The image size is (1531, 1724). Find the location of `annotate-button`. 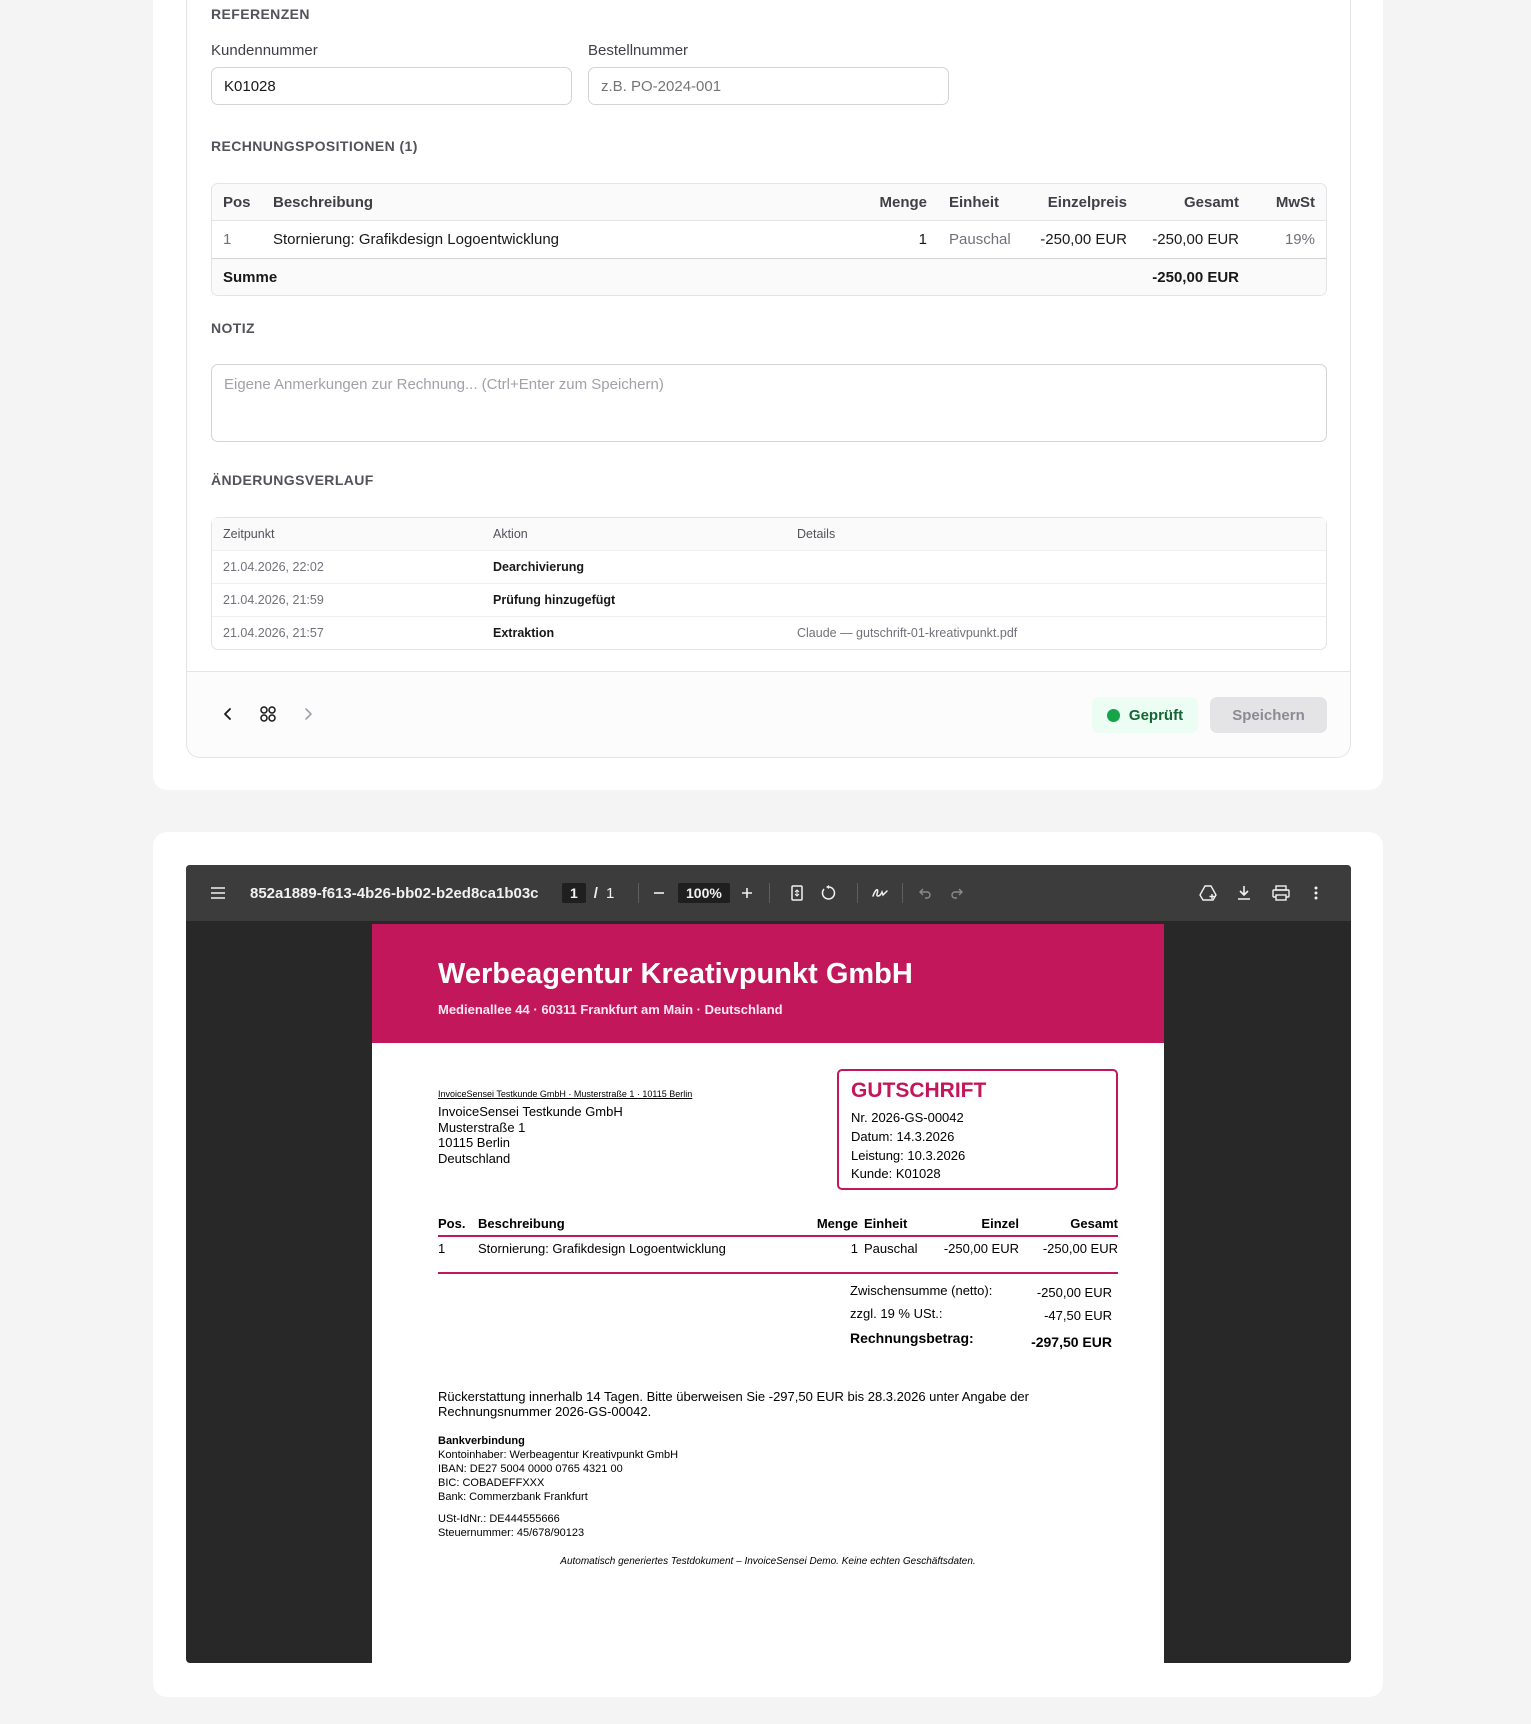

annotate-button is located at coordinates (880, 893).